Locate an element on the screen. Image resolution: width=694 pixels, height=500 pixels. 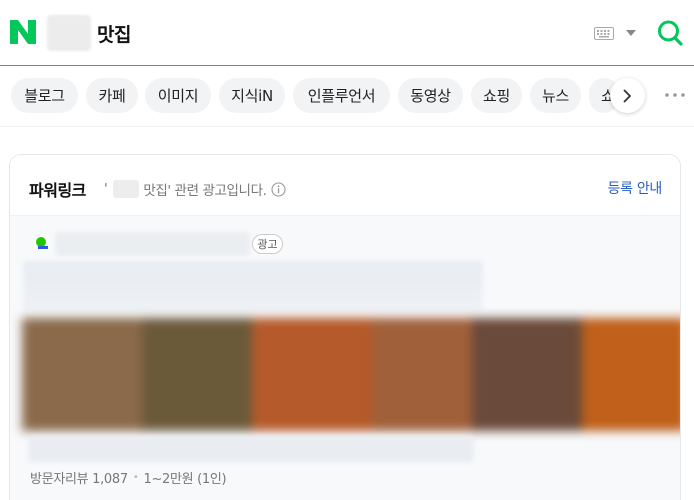
search-tab-bar: 블로그 카페 이미지 지식iN 인플루언서 동영상 쇼핑 뉴스 쇼 is located at coordinates (347, 96).